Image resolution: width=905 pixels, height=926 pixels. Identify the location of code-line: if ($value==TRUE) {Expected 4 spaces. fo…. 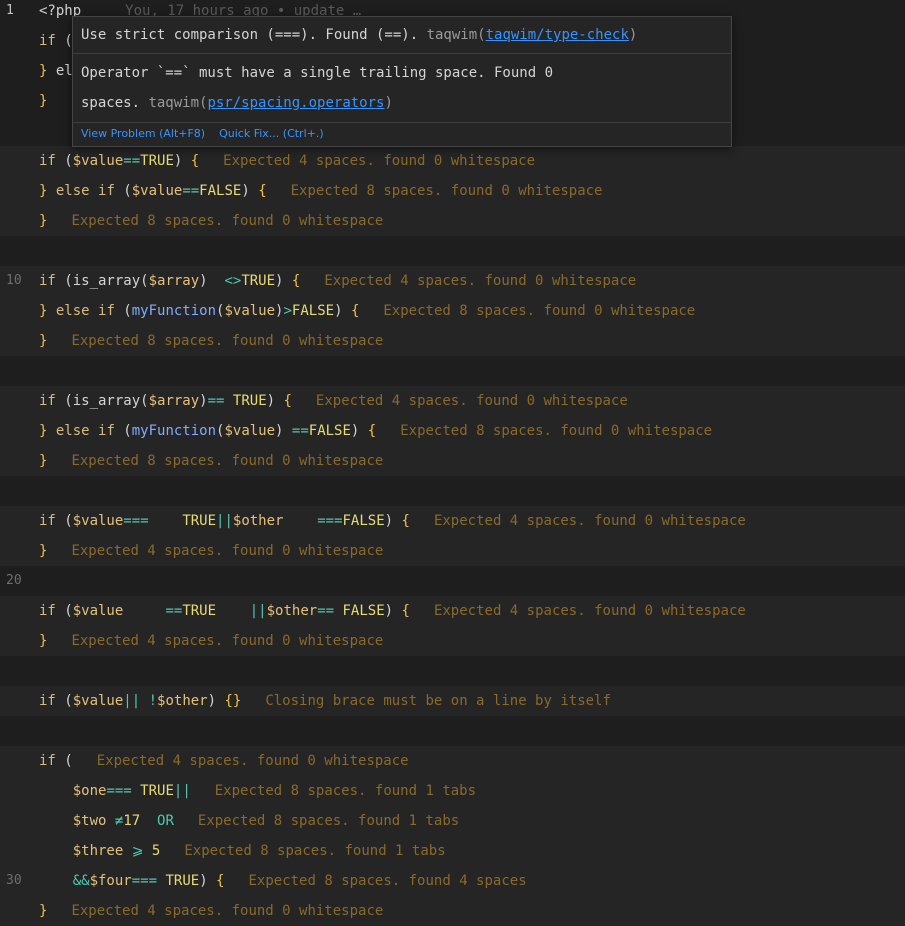
(452, 161).